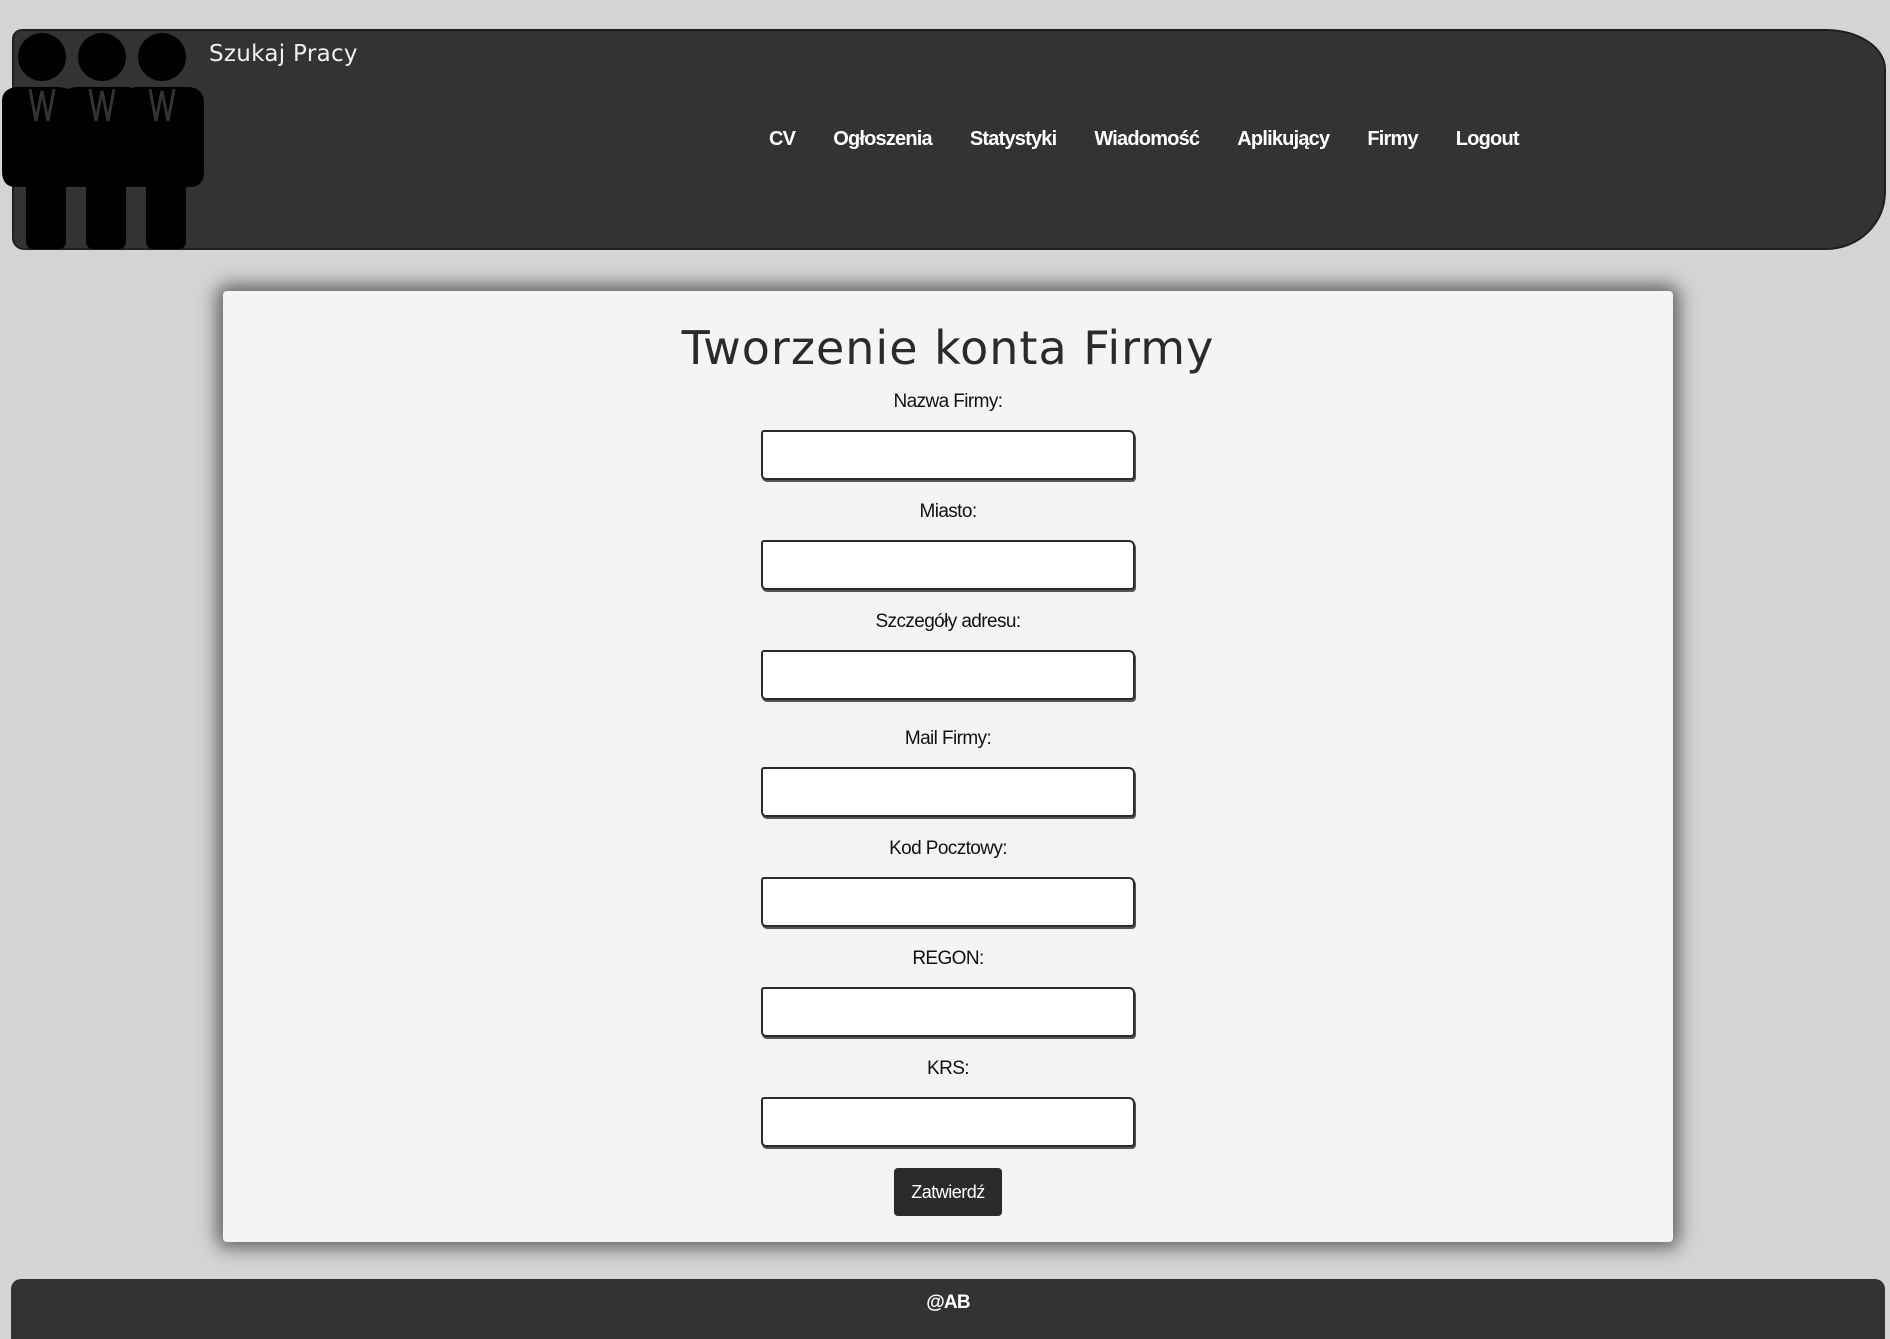  What do you see at coordinates (948, 675) in the screenshot?
I see `address-details-input` at bounding box center [948, 675].